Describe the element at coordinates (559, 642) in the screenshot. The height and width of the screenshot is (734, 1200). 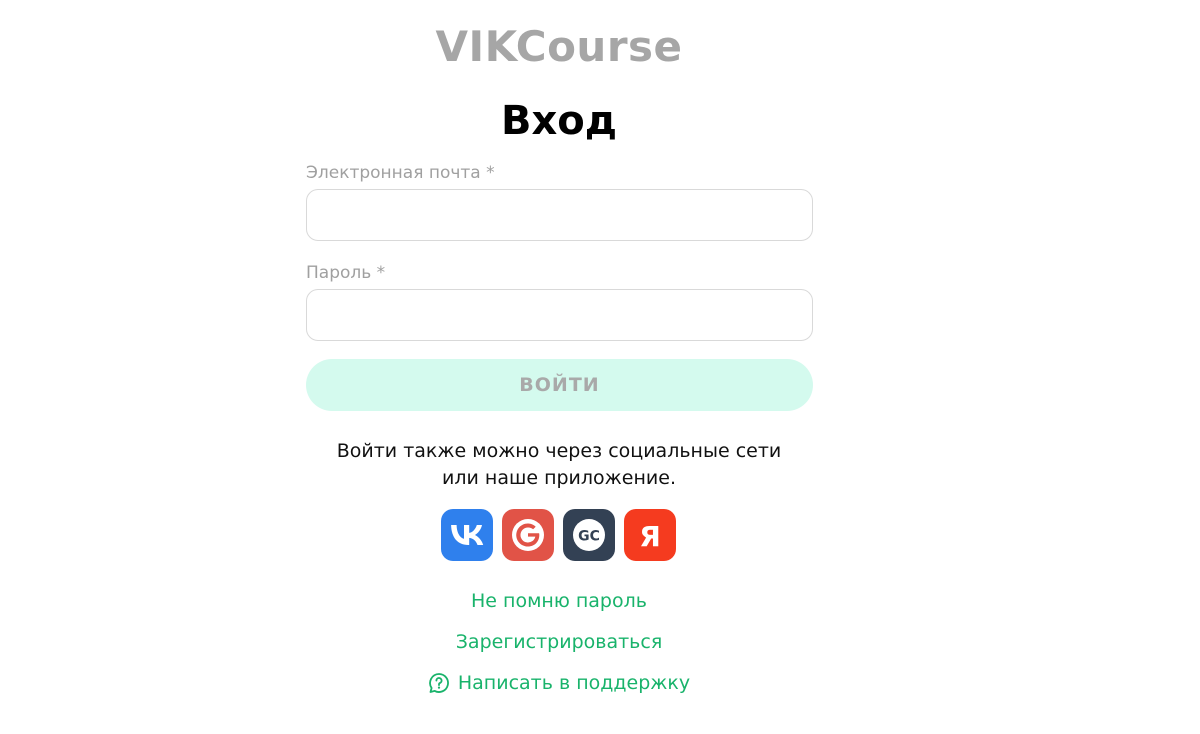
I see `register-link: Зарегистрироваться` at that location.